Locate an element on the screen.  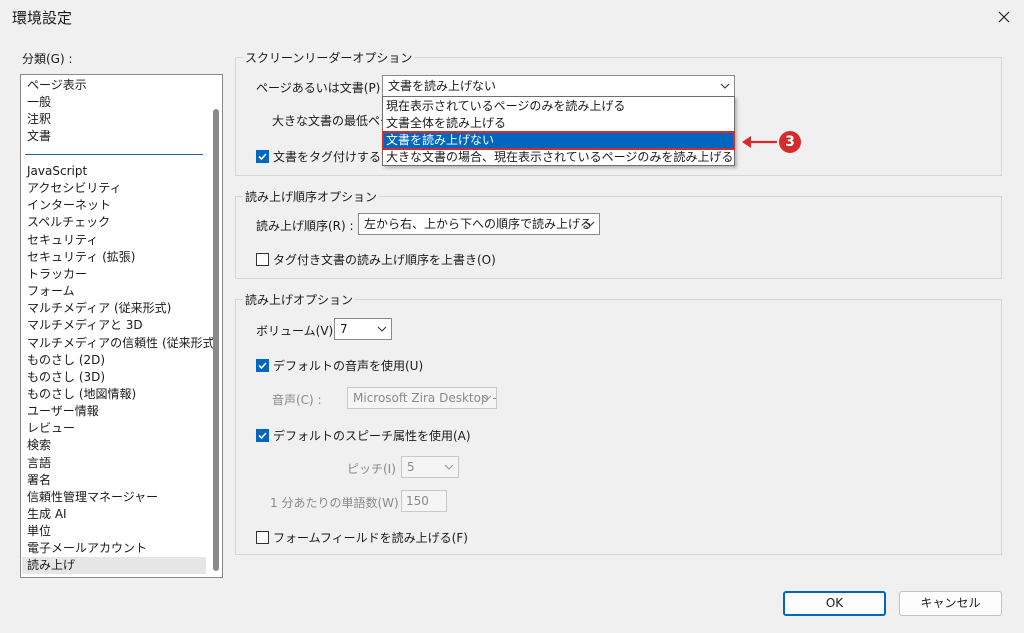
reading-options-group-title: 読み上げオプション is located at coordinates (299, 299).